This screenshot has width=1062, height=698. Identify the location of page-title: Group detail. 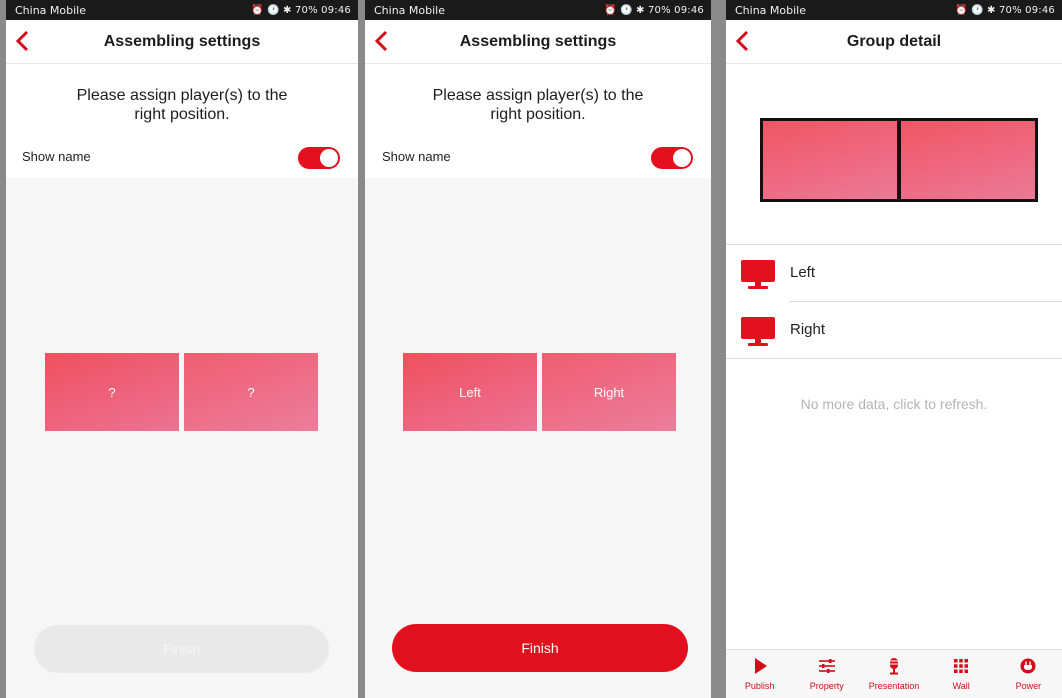
(894, 41).